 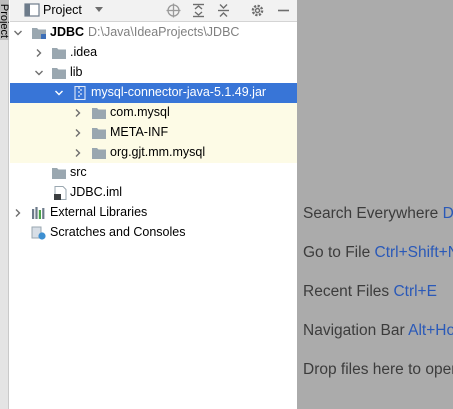 I want to click on tree-item-src-label: src, so click(x=78, y=172).